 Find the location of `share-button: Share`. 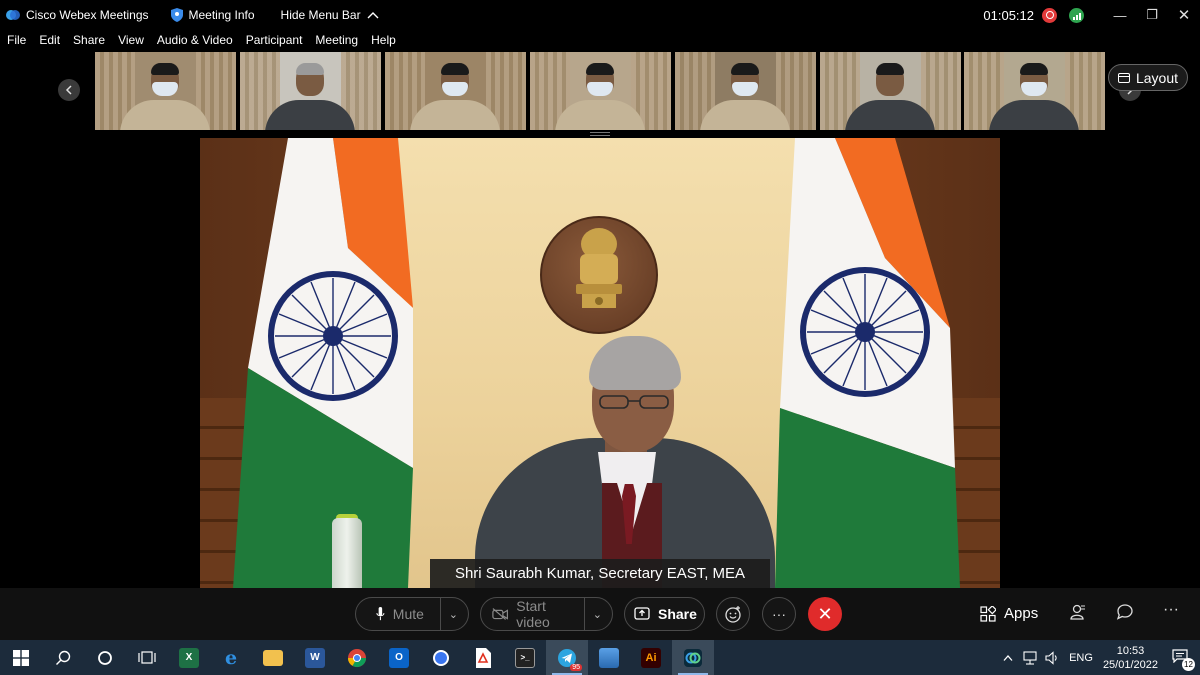

share-button: Share is located at coordinates (664, 614).